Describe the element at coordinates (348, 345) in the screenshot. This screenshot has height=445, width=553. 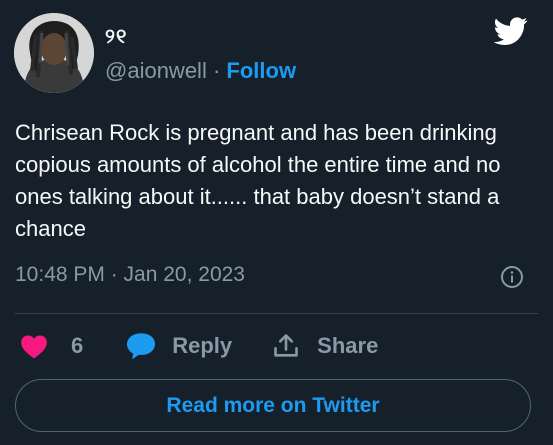
I see `share-label: Share` at that location.